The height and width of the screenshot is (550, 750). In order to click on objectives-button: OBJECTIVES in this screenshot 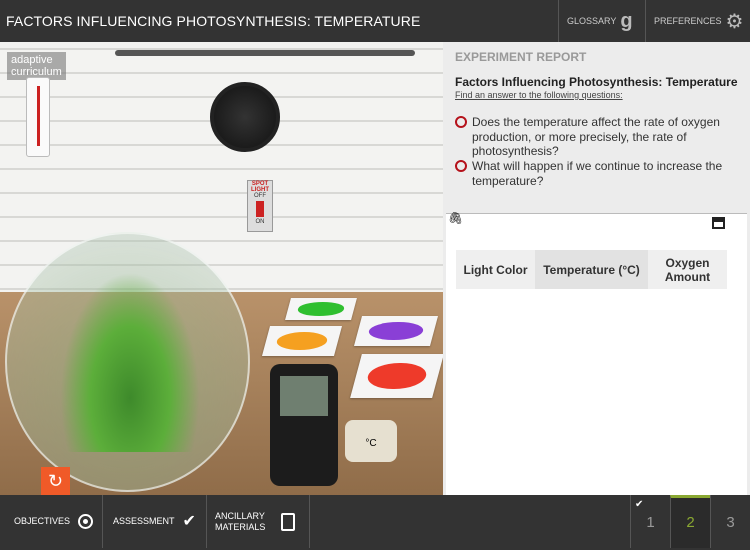, I will do `click(51, 521)`.